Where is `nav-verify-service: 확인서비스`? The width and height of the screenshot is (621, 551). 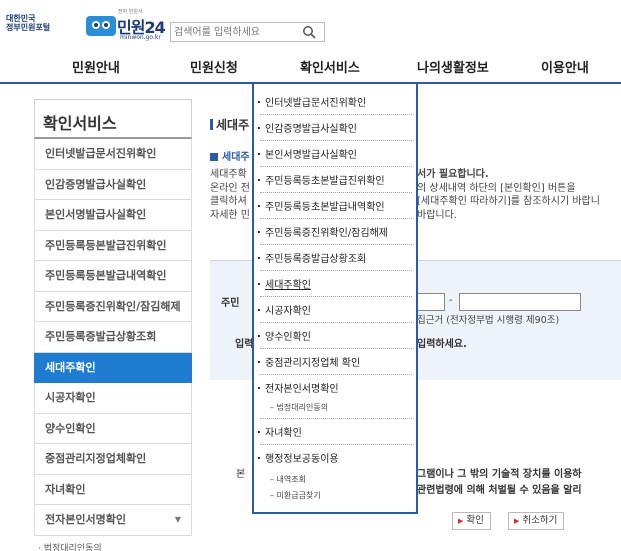
nav-verify-service: 확인서비스 is located at coordinates (330, 66).